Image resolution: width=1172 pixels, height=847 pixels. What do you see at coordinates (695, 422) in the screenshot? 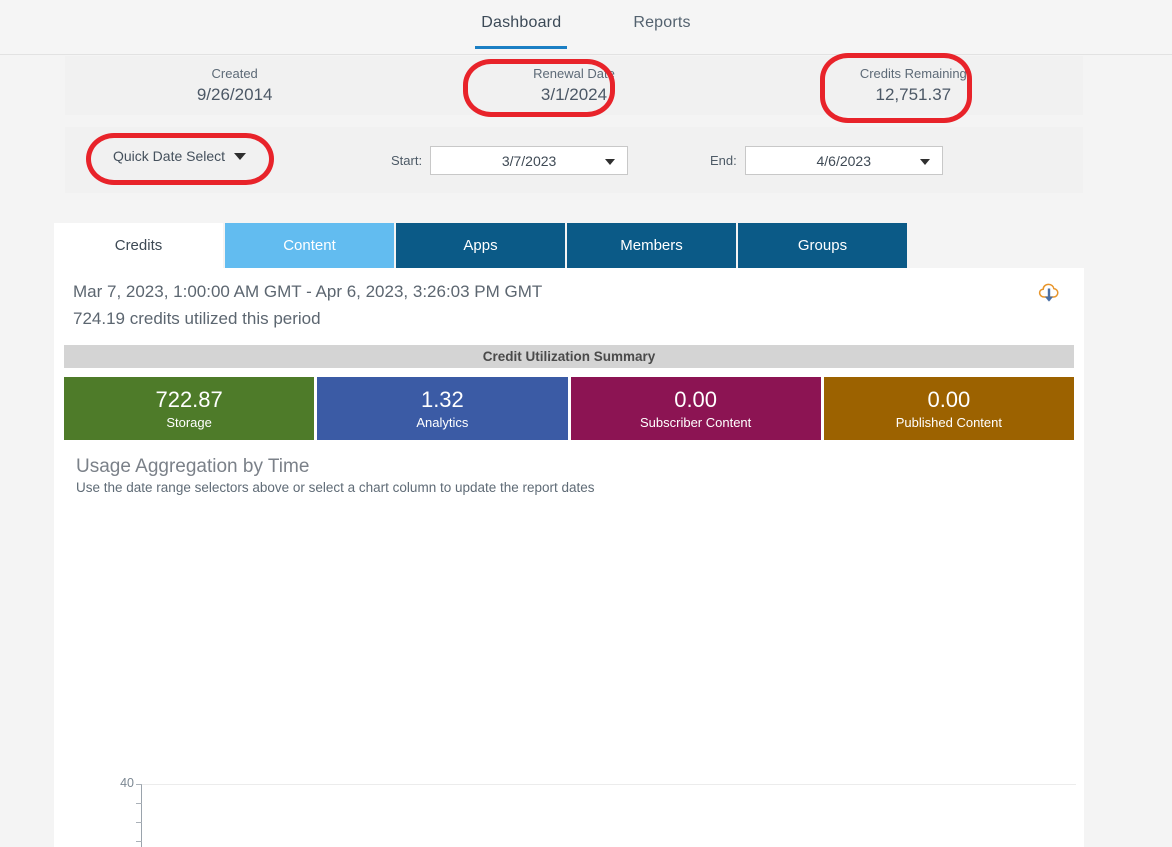
I see `kpi-caption-subscriber-content: Subscriber Content` at bounding box center [695, 422].